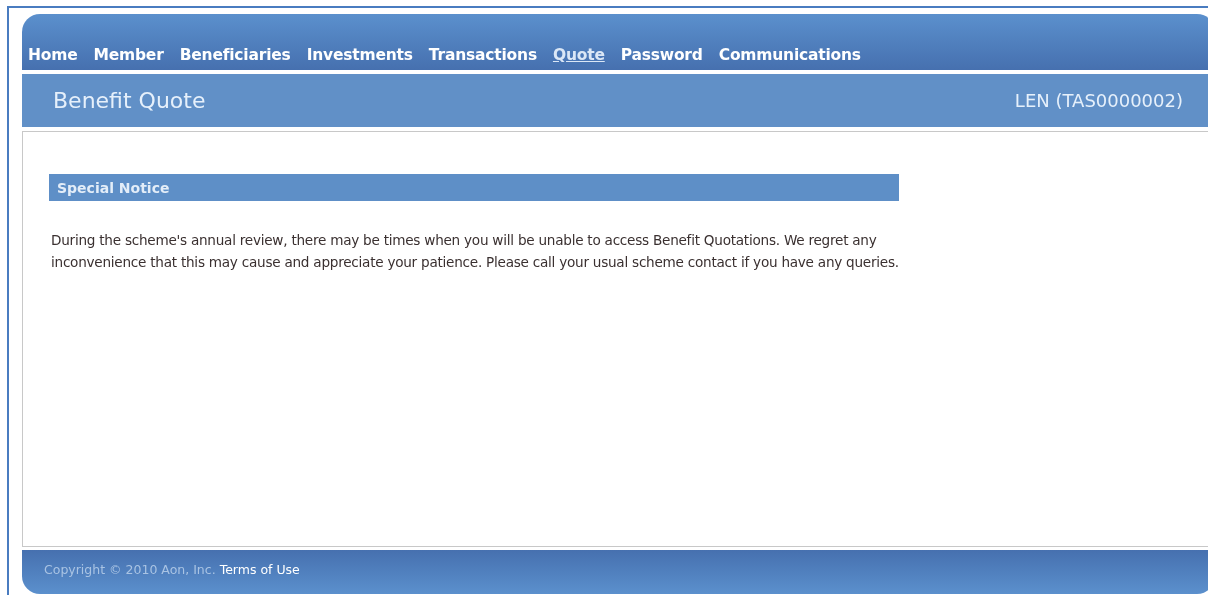 This screenshot has width=1208, height=595. Describe the element at coordinates (661, 55) in the screenshot. I see `nav-link: Password` at that location.